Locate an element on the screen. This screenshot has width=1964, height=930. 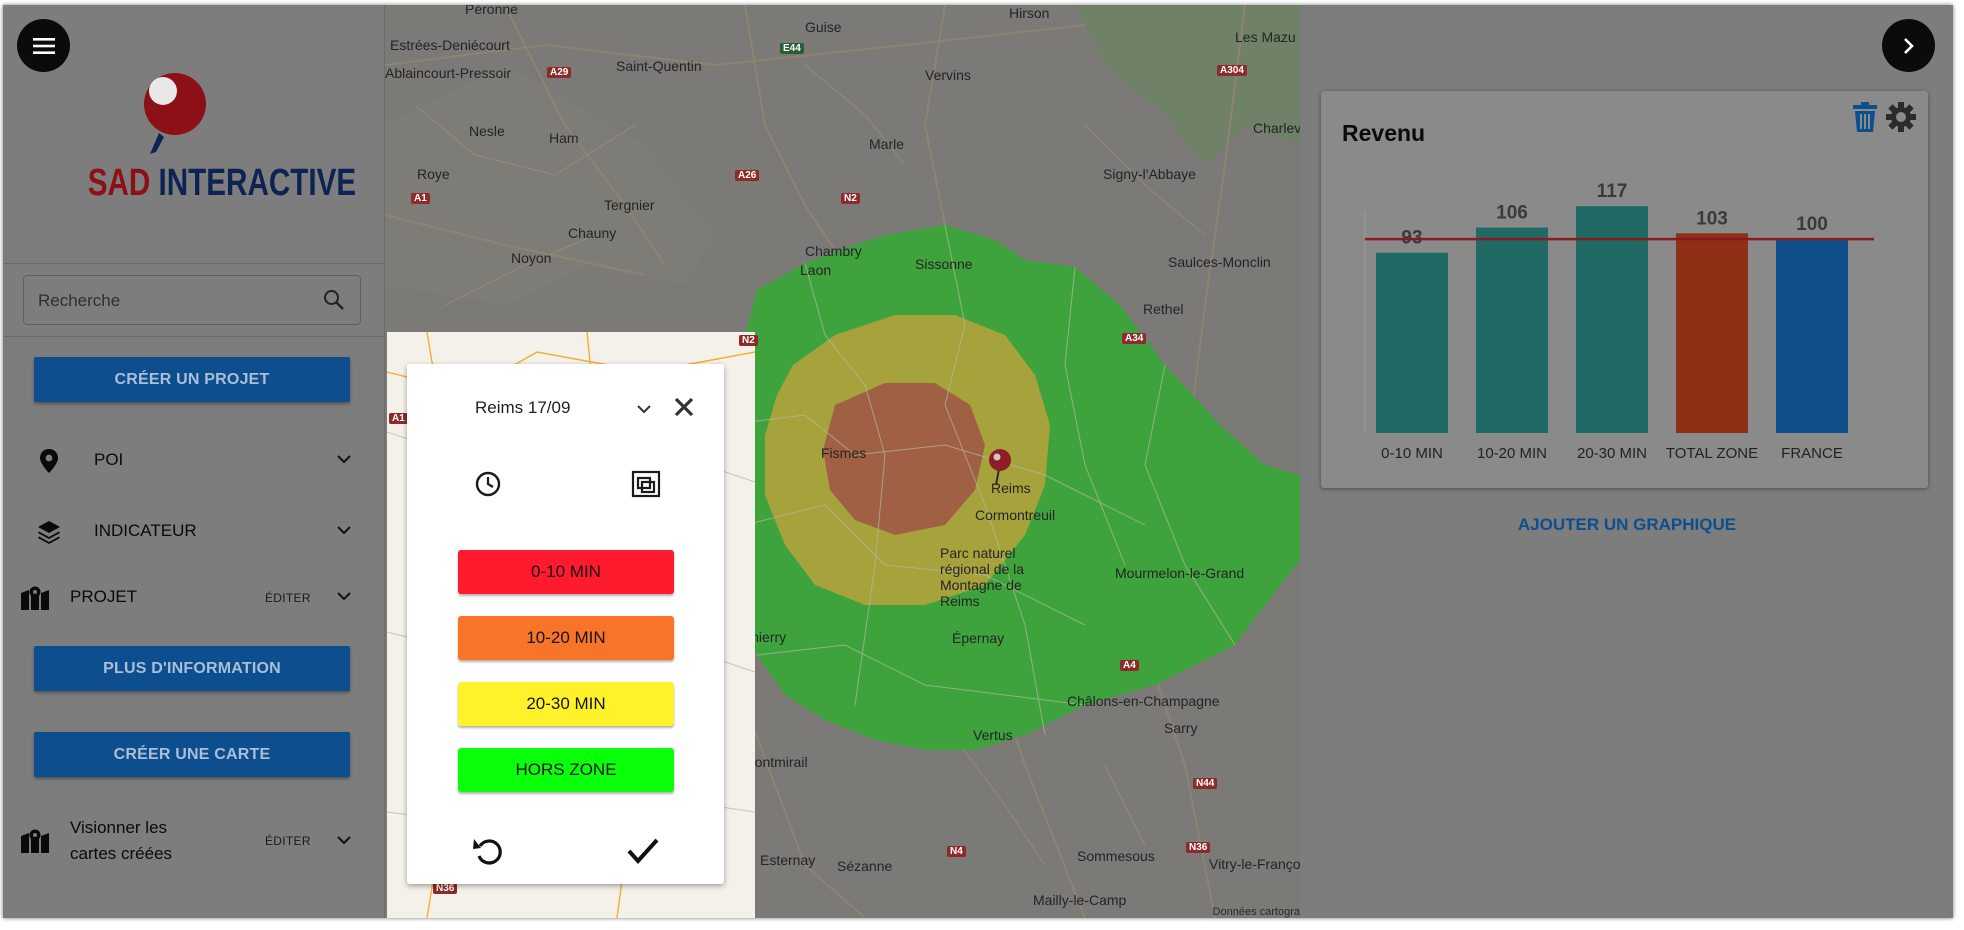
nav-label-view-maps-line2: cartes créées is located at coordinates (121, 853).